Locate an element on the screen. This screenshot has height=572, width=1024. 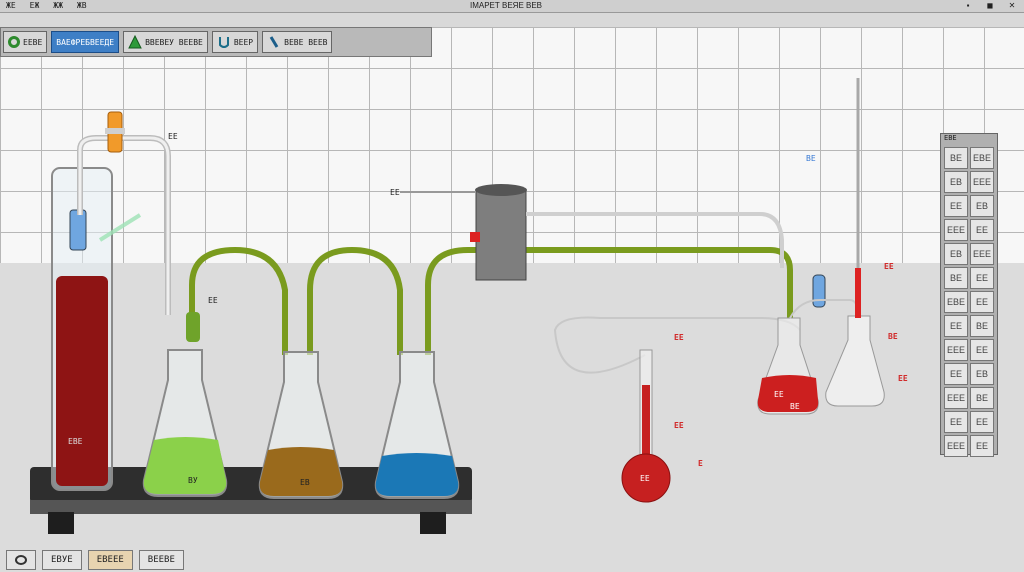
tube-red-tag-1: ЕЕ is located at coordinates (679, 337).